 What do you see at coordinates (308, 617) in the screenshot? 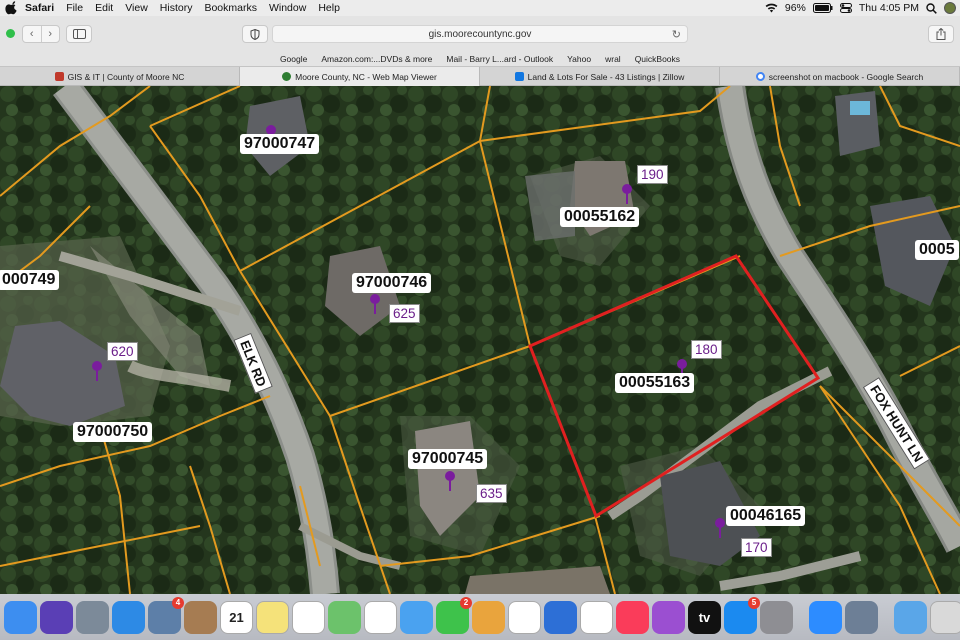
I see `reminders-icon` at bounding box center [308, 617].